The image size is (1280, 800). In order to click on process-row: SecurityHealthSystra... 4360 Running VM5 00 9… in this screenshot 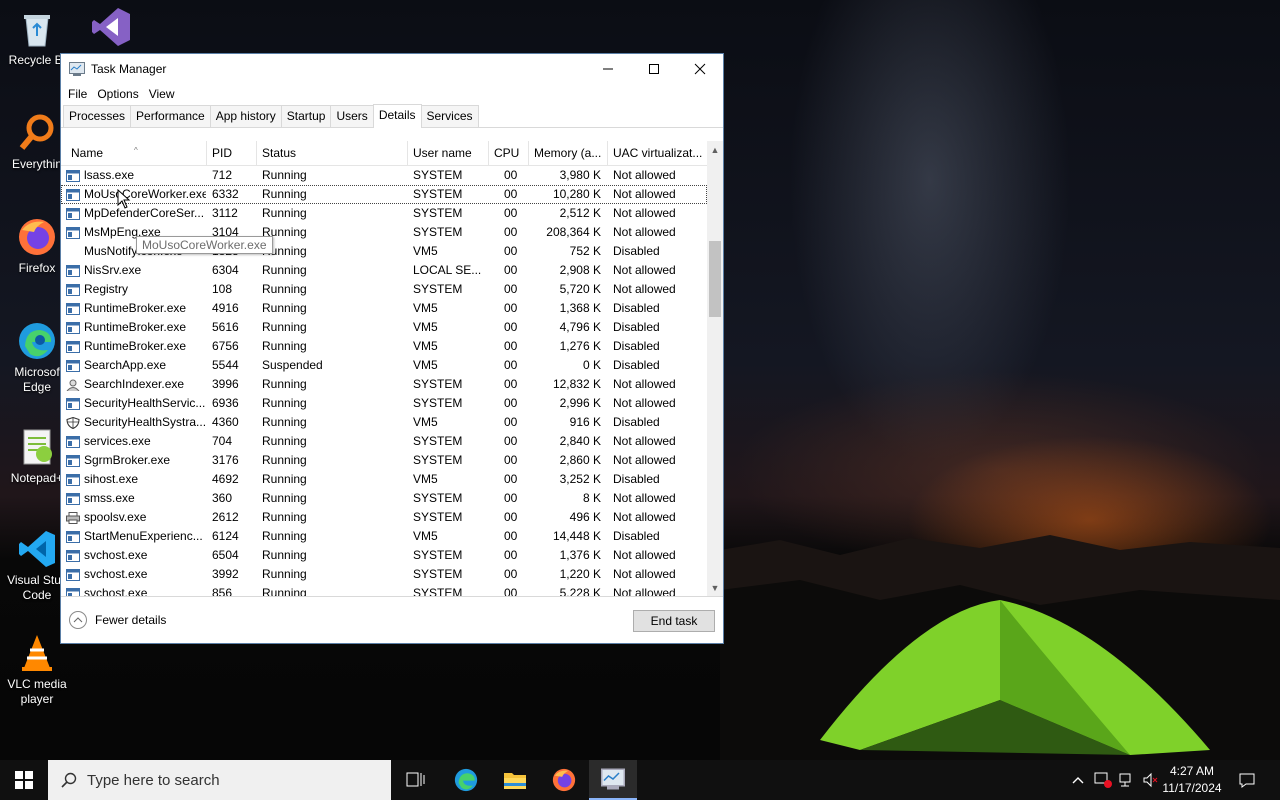, I will do `click(384, 422)`.